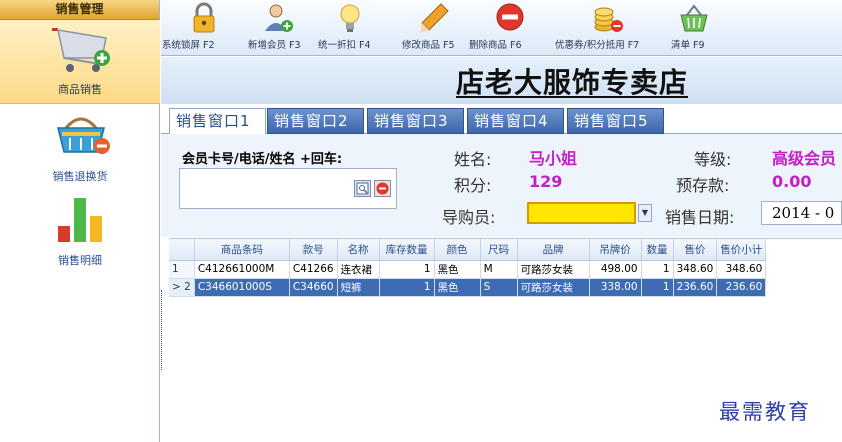  I want to click on bar-chart-icon, so click(80, 220).